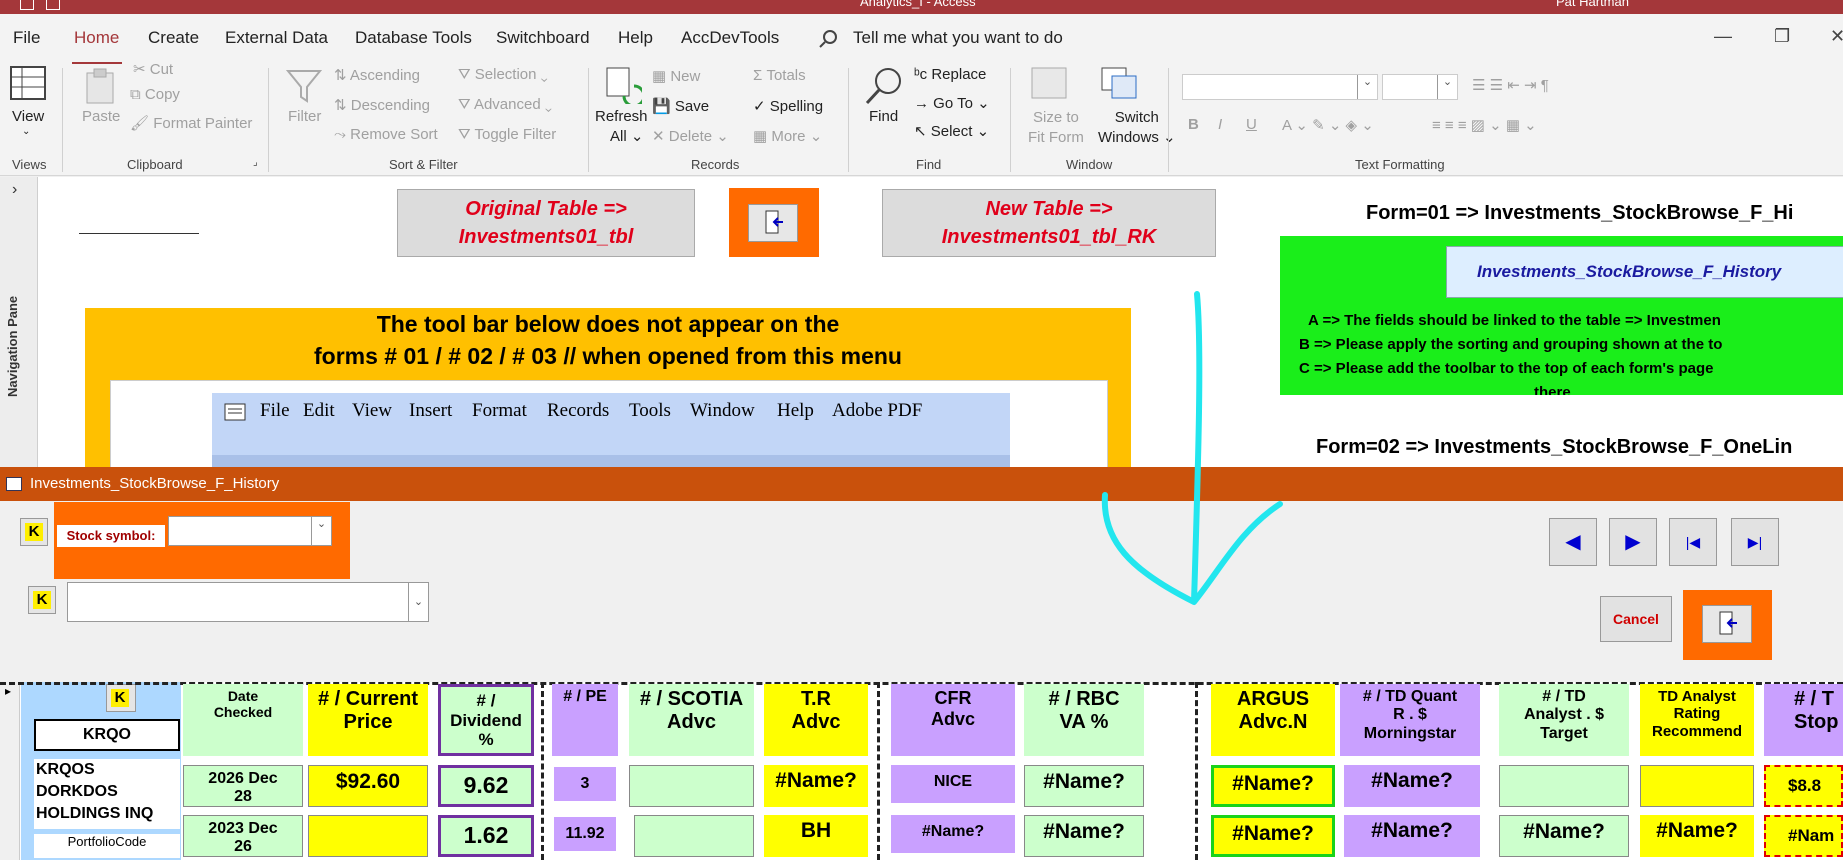 The image size is (1843, 860). I want to click on selection-button: ⛛ Selection ⌄, so click(503, 74).